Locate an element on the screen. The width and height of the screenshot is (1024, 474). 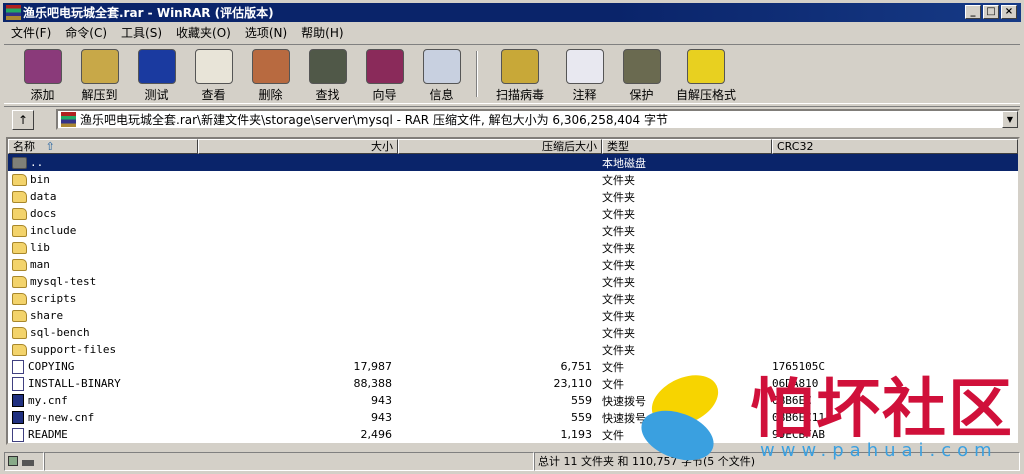
toolbar-button-protect: 保护 is located at coordinates (641, 74).